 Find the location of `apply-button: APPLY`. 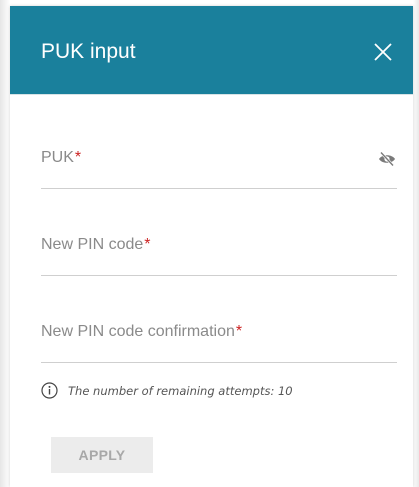

apply-button: APPLY is located at coordinates (102, 455).